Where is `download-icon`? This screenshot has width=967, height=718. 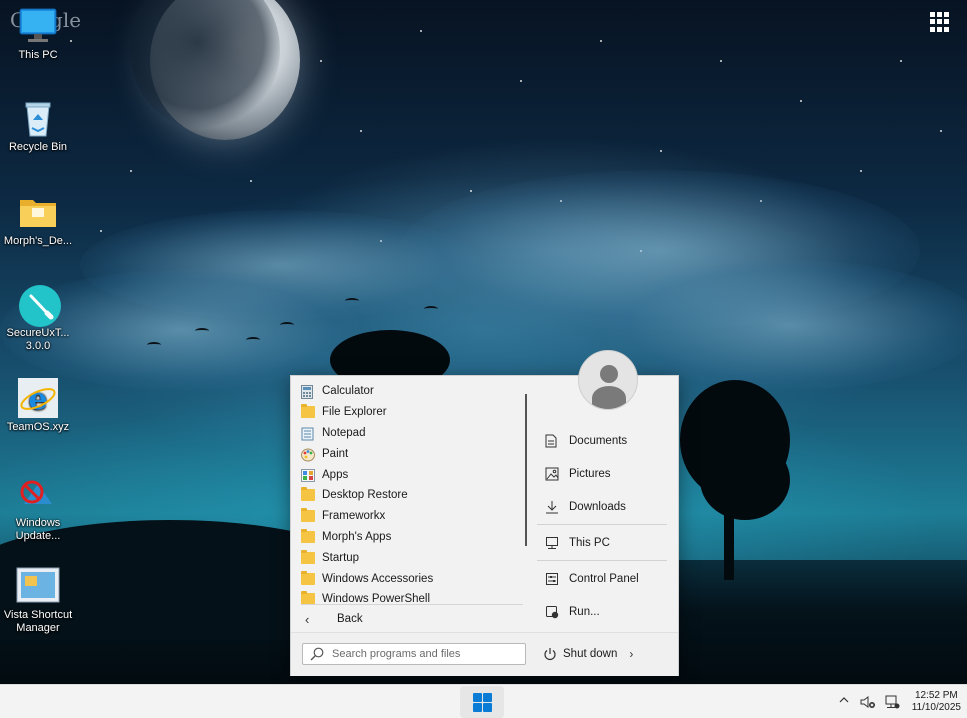 download-icon is located at coordinates (552, 507).